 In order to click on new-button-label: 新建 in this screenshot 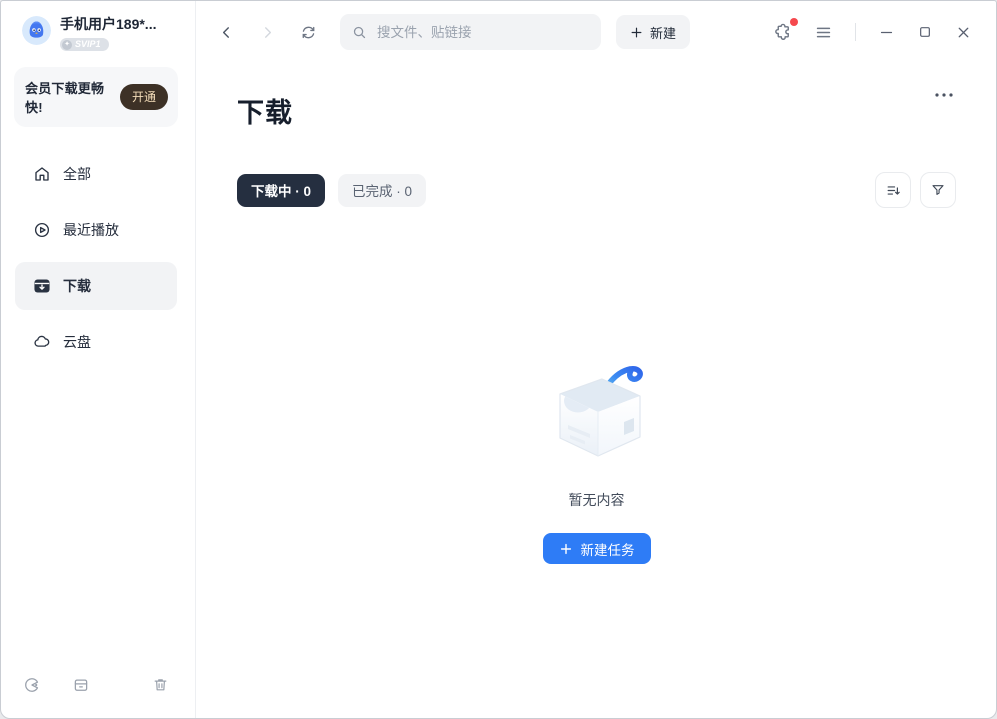, I will do `click(663, 33)`.